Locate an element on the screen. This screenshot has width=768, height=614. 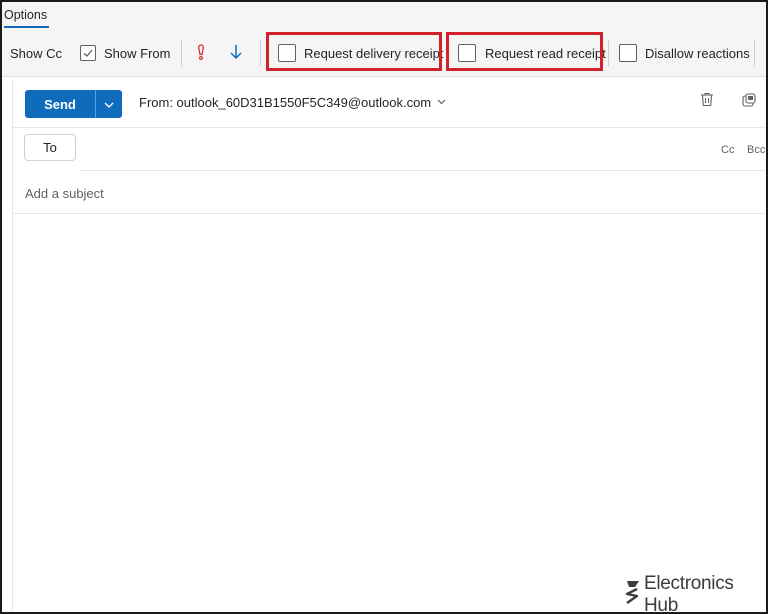
pop-out-icon is located at coordinates (749, 102).